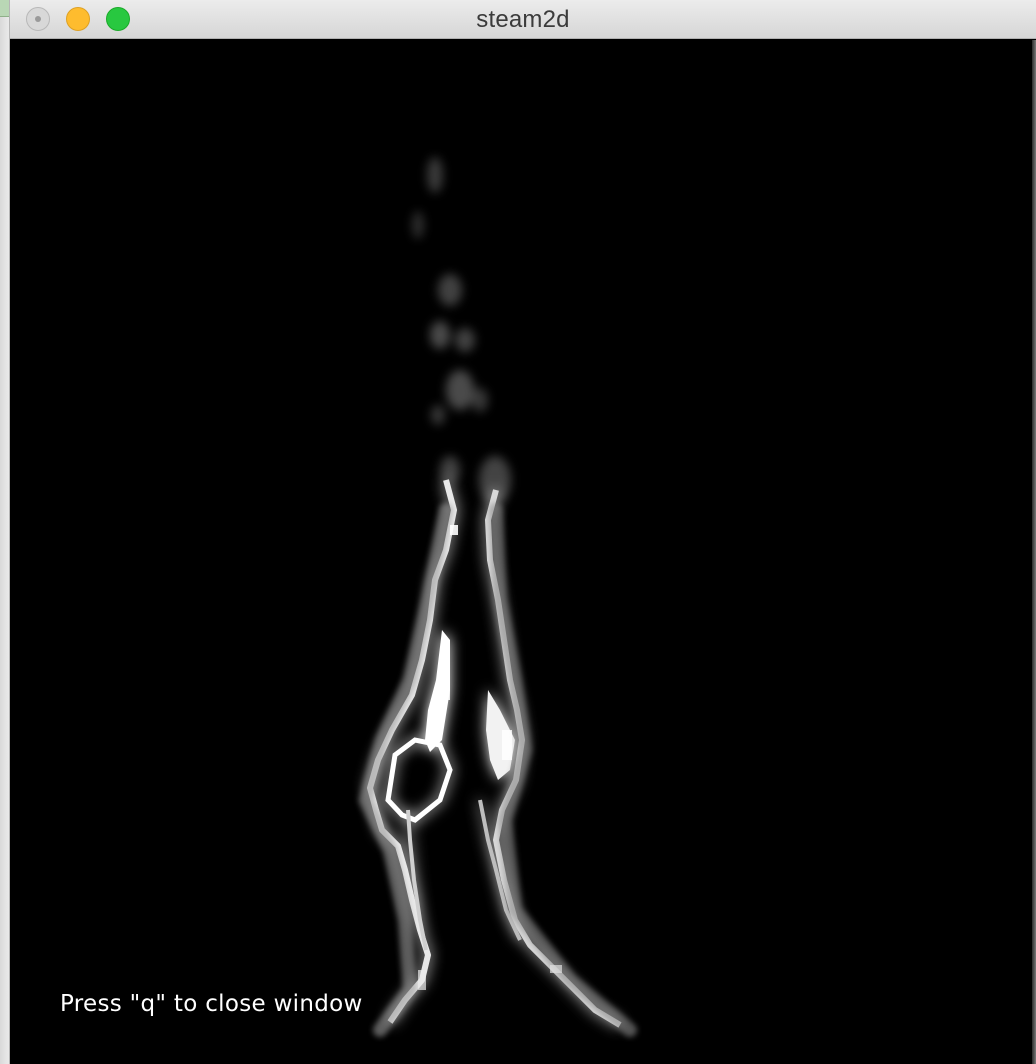 The image size is (1036, 1064). I want to click on close-hint-text: Press "q" to close window, so click(211, 1004).